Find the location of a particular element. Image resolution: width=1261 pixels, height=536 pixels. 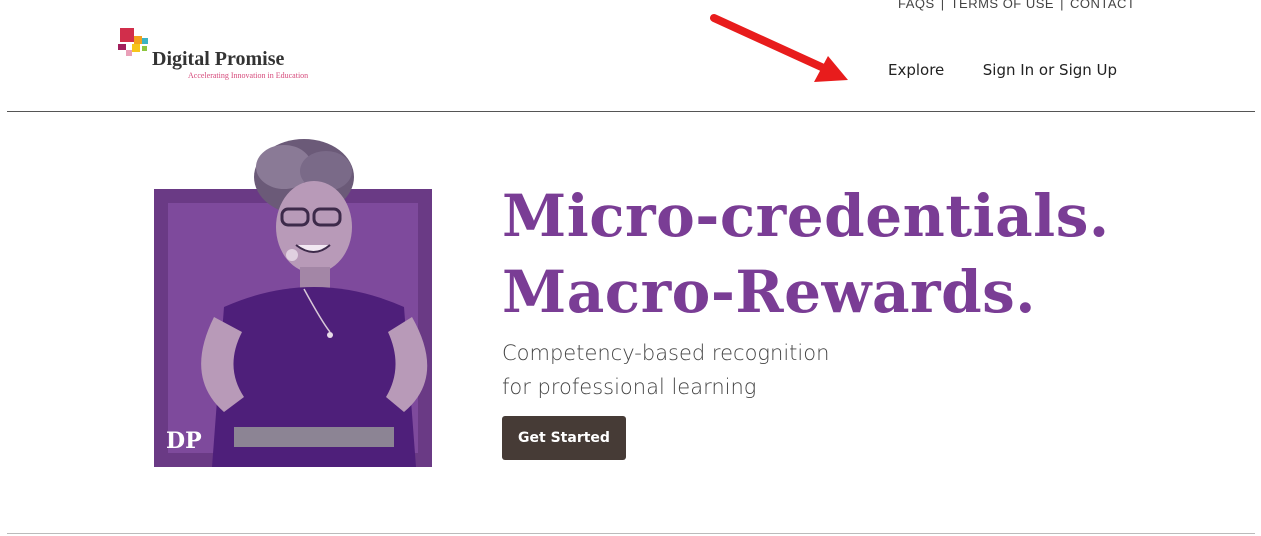

sign-in-link: Sign In or Sign Up is located at coordinates (1050, 70).